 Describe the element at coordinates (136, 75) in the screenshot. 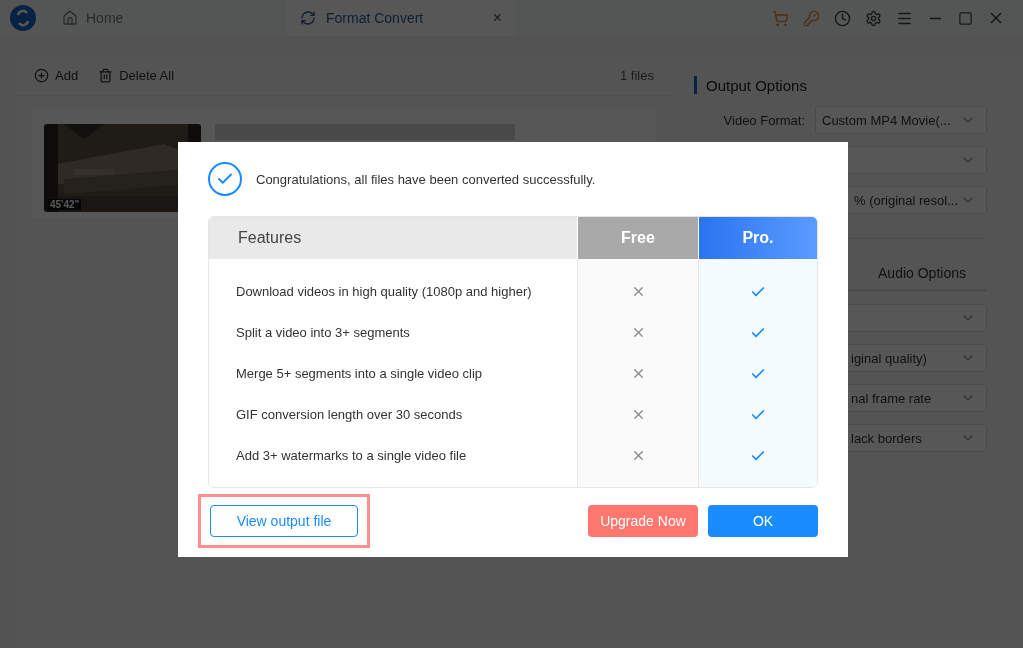

I see `delete-all-button: Delete All` at that location.